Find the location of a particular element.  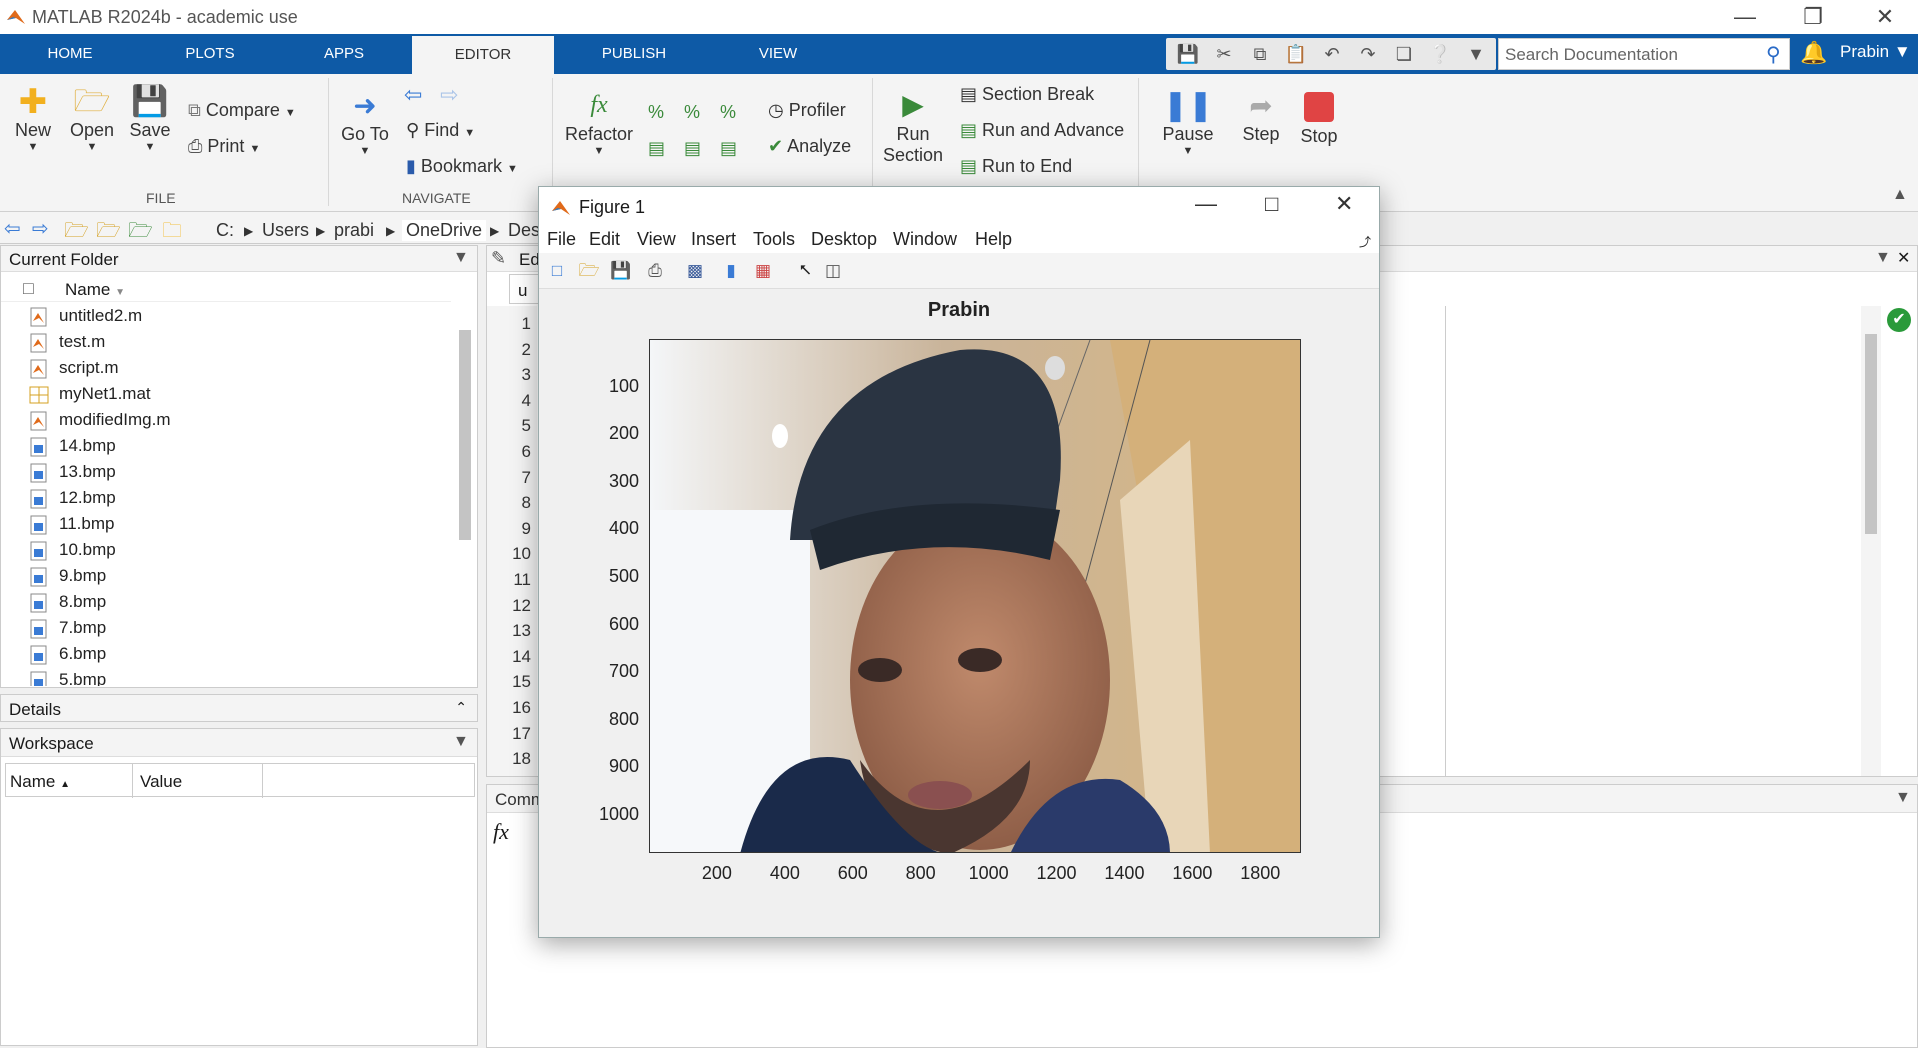

tab-apps: APPS is located at coordinates (344, 54).